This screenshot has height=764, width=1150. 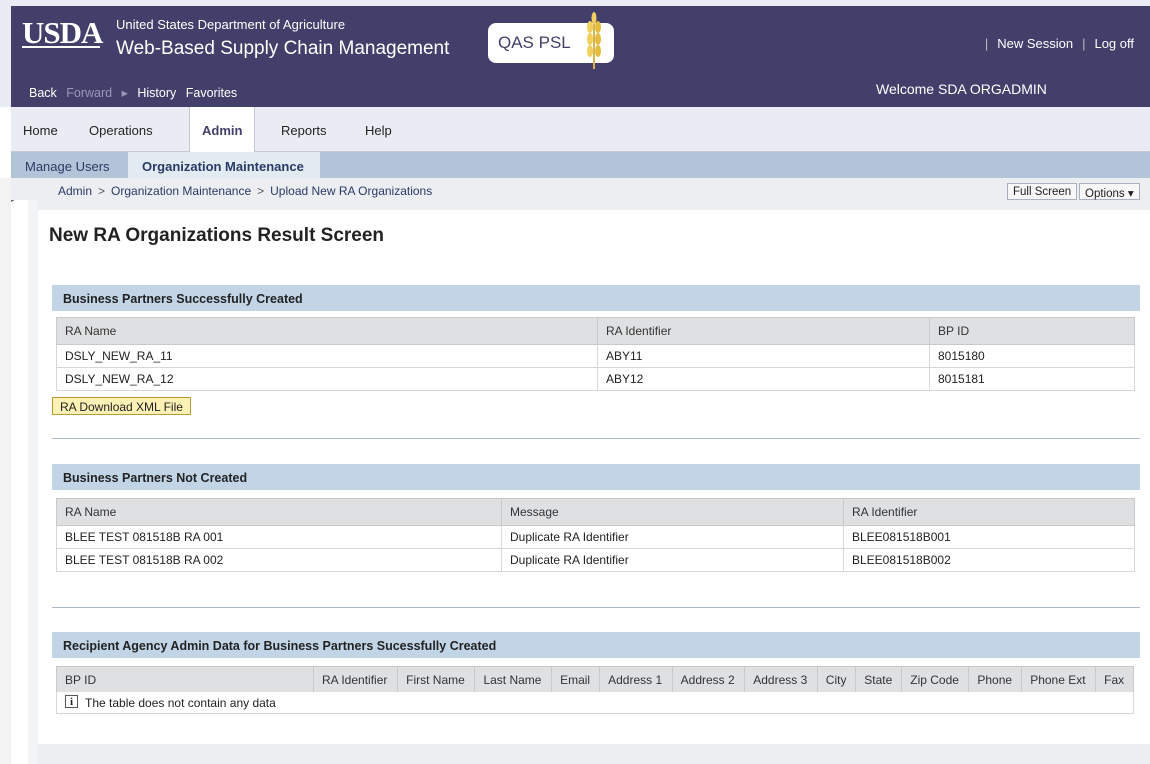 What do you see at coordinates (1114, 43) in the screenshot?
I see `log-off-link: Log off` at bounding box center [1114, 43].